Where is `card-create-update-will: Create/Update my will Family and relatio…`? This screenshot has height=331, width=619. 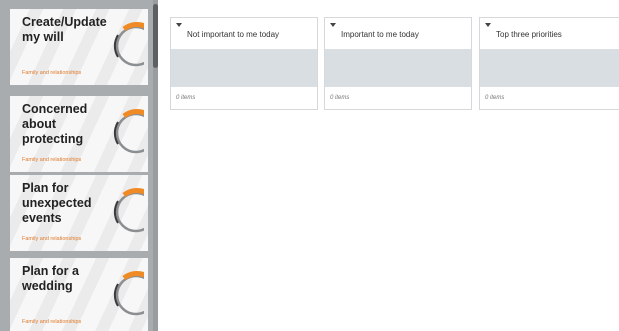
card-create-update-will: Create/Update my will Family and relatio… is located at coordinates (79, 47).